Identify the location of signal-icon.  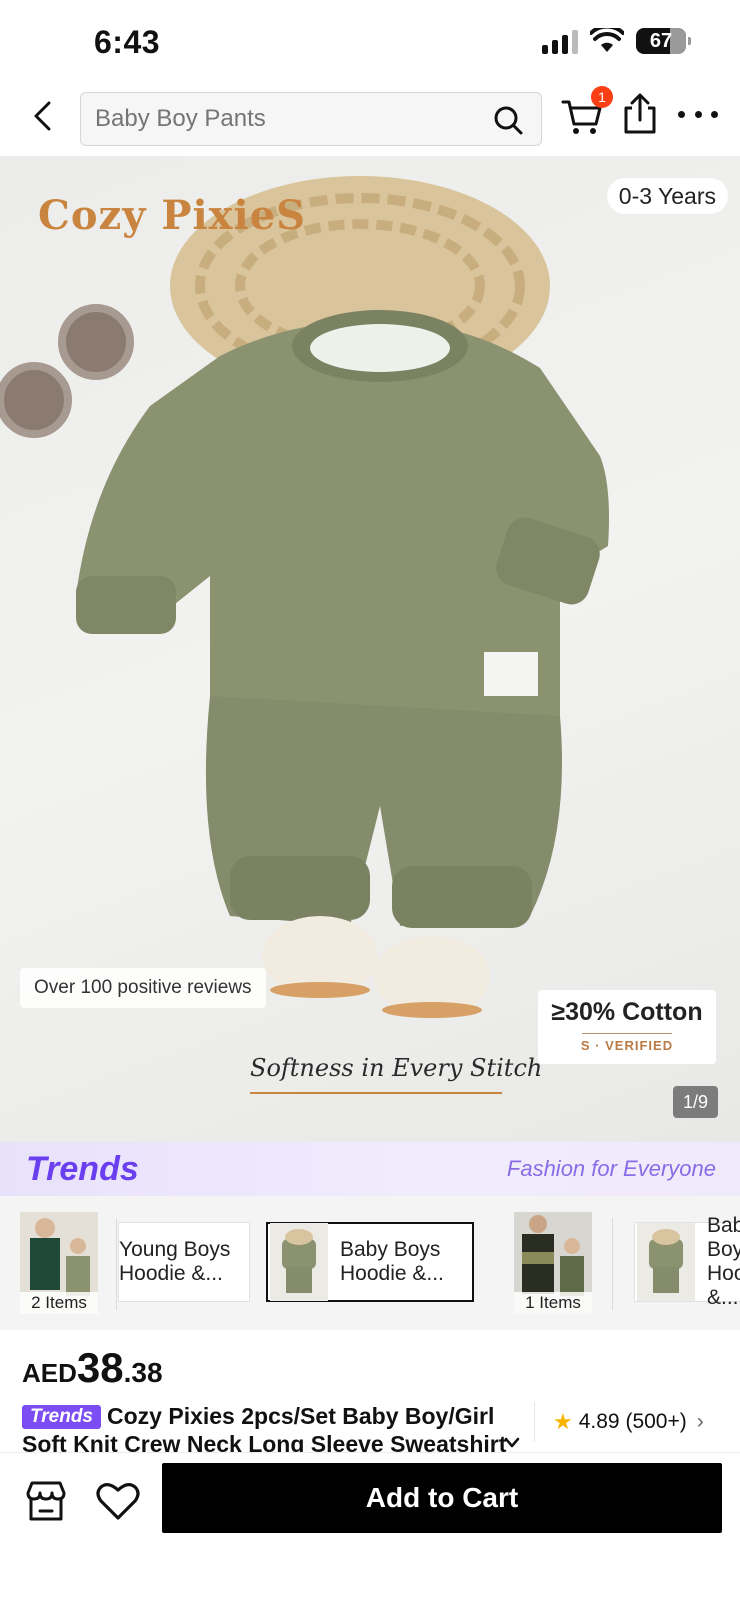
(560, 41).